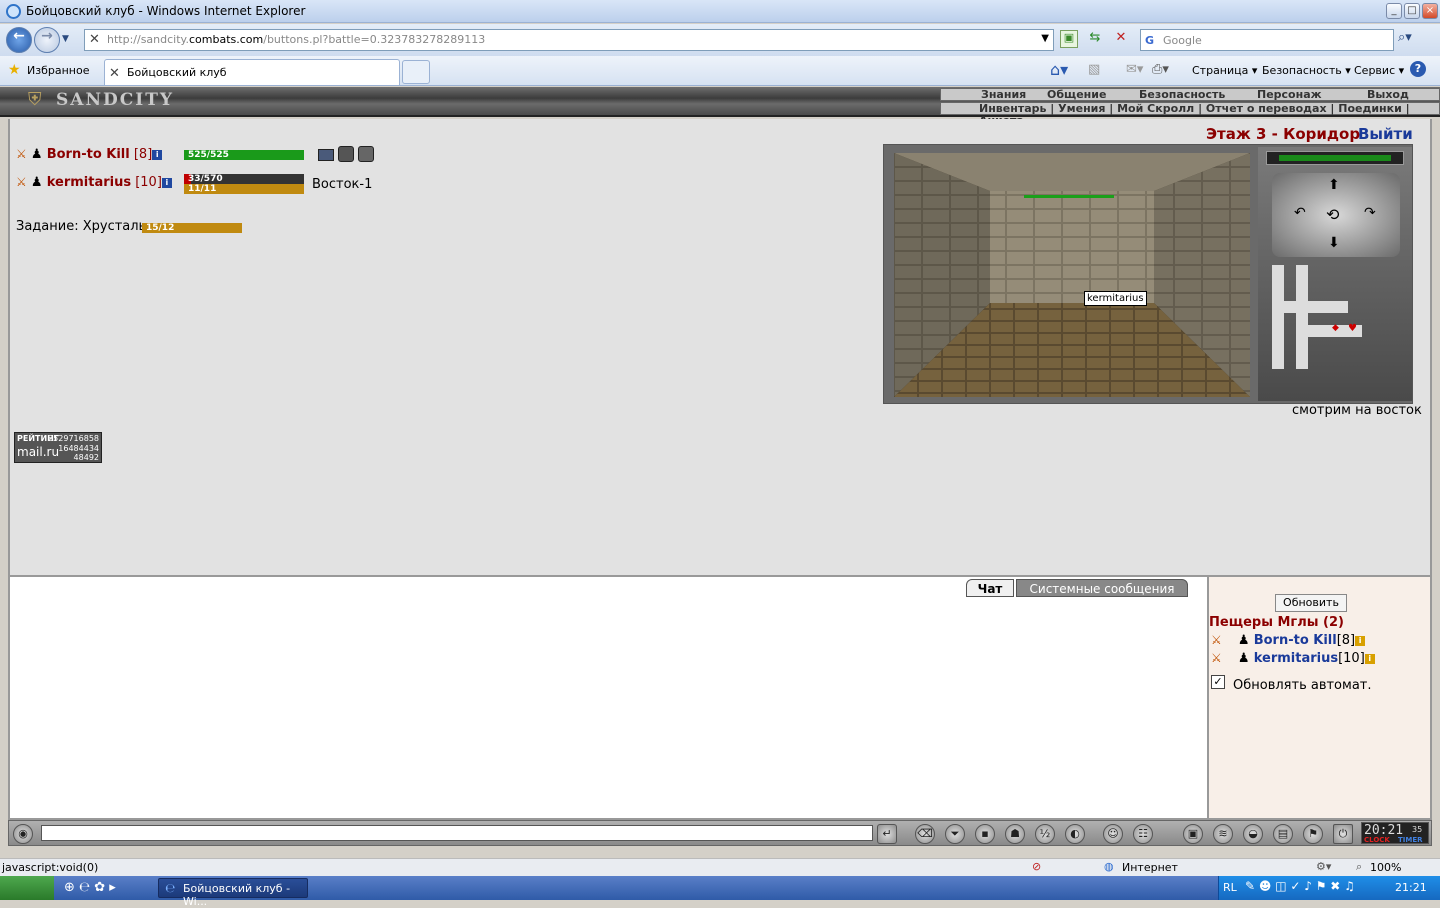 This screenshot has width=1440, height=908. I want to click on status-text: javascript:void(0), so click(50, 867).